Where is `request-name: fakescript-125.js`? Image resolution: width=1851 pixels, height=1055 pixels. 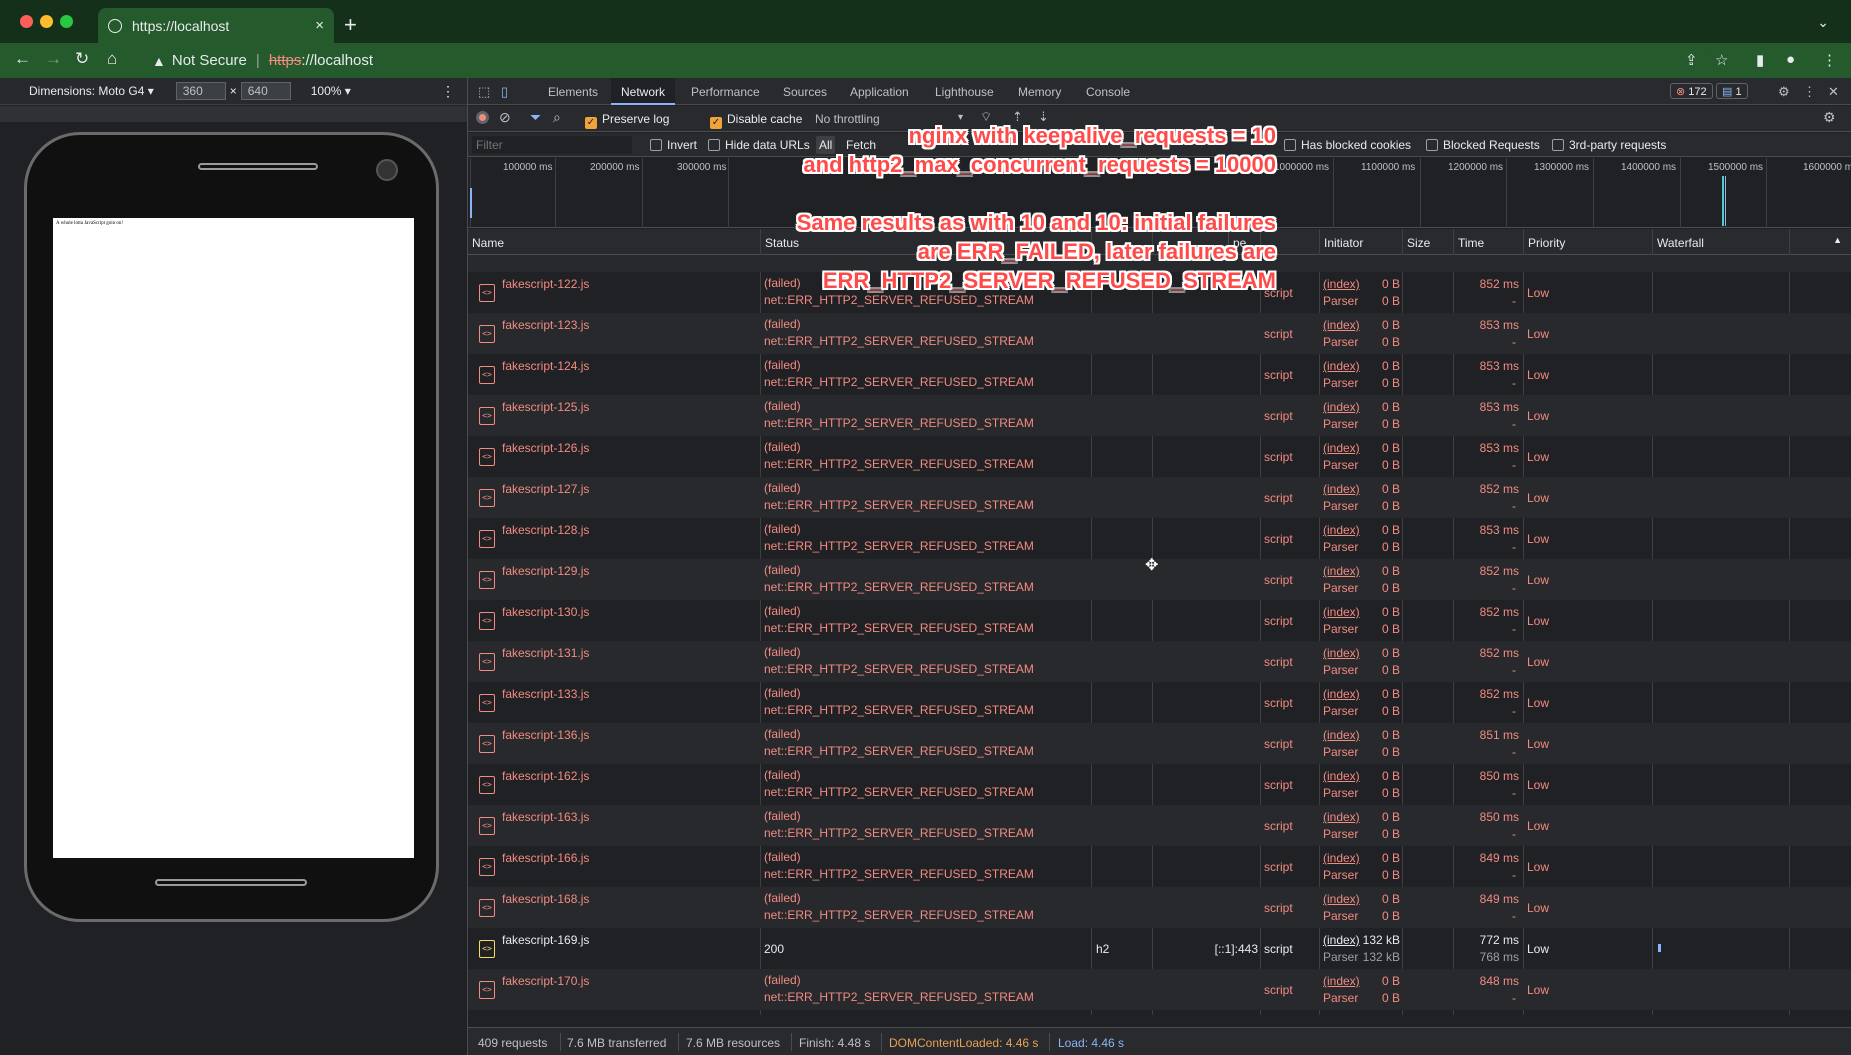 request-name: fakescript-125.js is located at coordinates (545, 407).